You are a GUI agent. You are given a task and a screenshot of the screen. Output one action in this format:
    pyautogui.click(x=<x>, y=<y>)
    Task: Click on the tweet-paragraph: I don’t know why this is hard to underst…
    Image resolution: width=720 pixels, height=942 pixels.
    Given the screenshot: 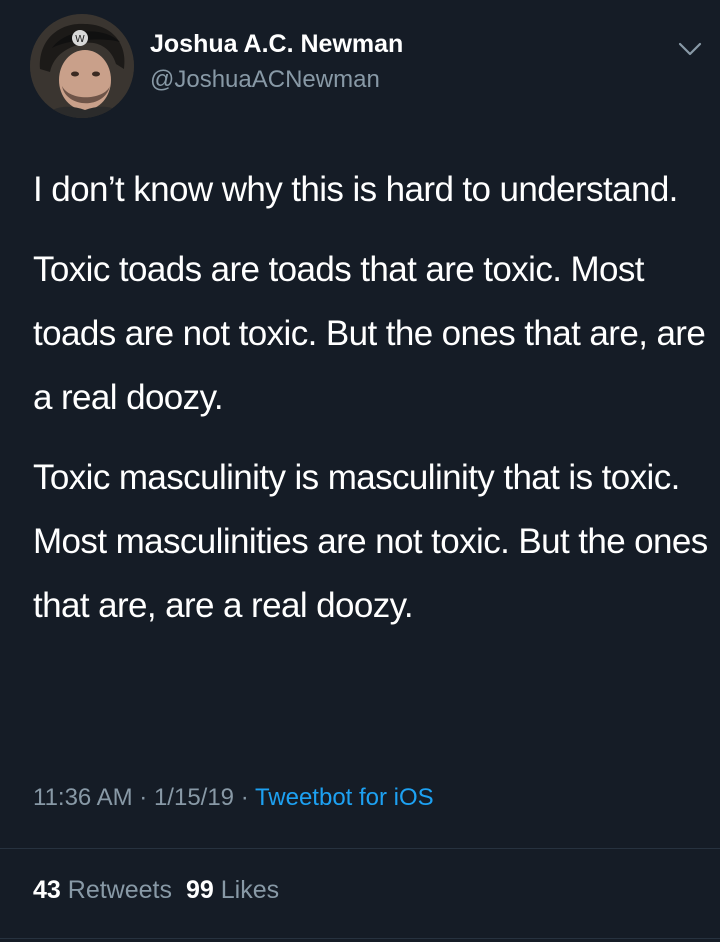 What is the action you would take?
    pyautogui.click(x=355, y=189)
    